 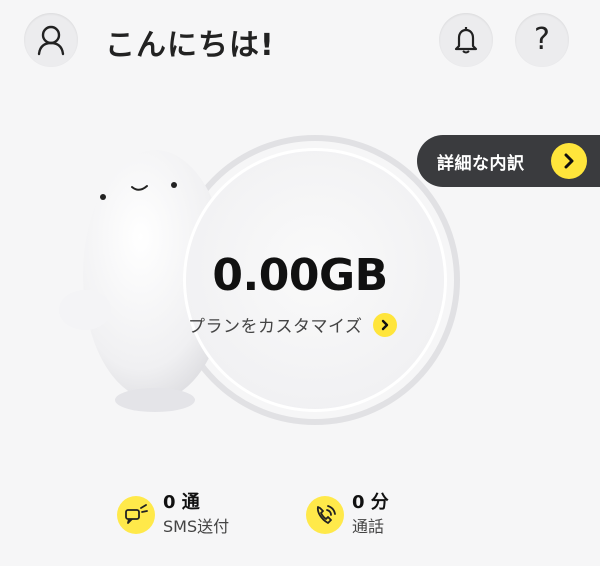 I want to click on call-label: 通話, so click(x=368, y=526).